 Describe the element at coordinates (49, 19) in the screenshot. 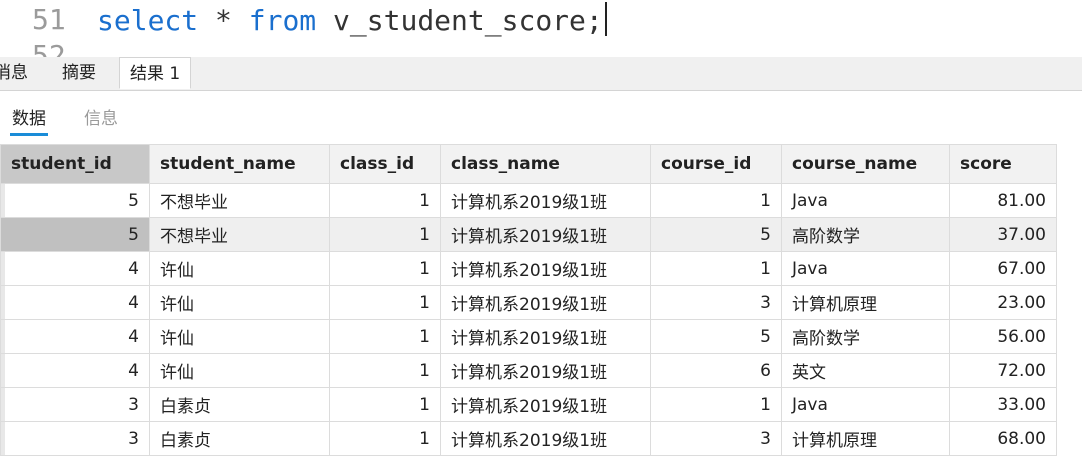

I see `line-number: 51` at that location.